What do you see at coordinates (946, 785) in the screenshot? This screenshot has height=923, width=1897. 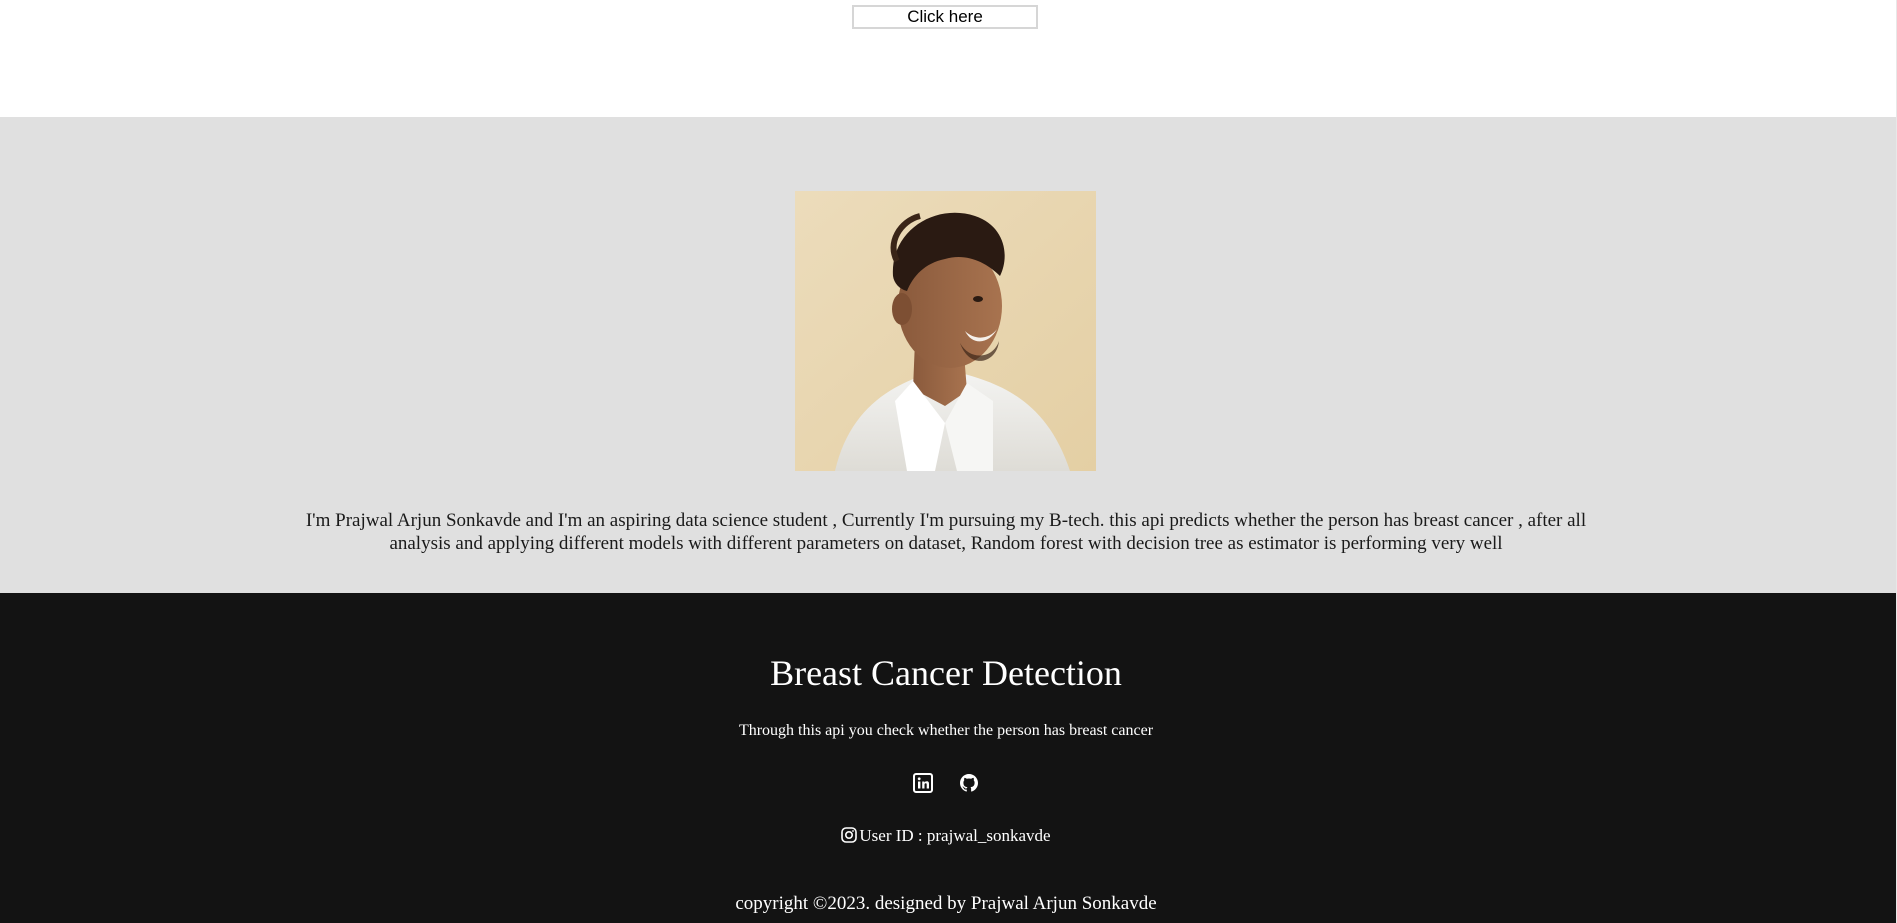 I see `social-links` at bounding box center [946, 785].